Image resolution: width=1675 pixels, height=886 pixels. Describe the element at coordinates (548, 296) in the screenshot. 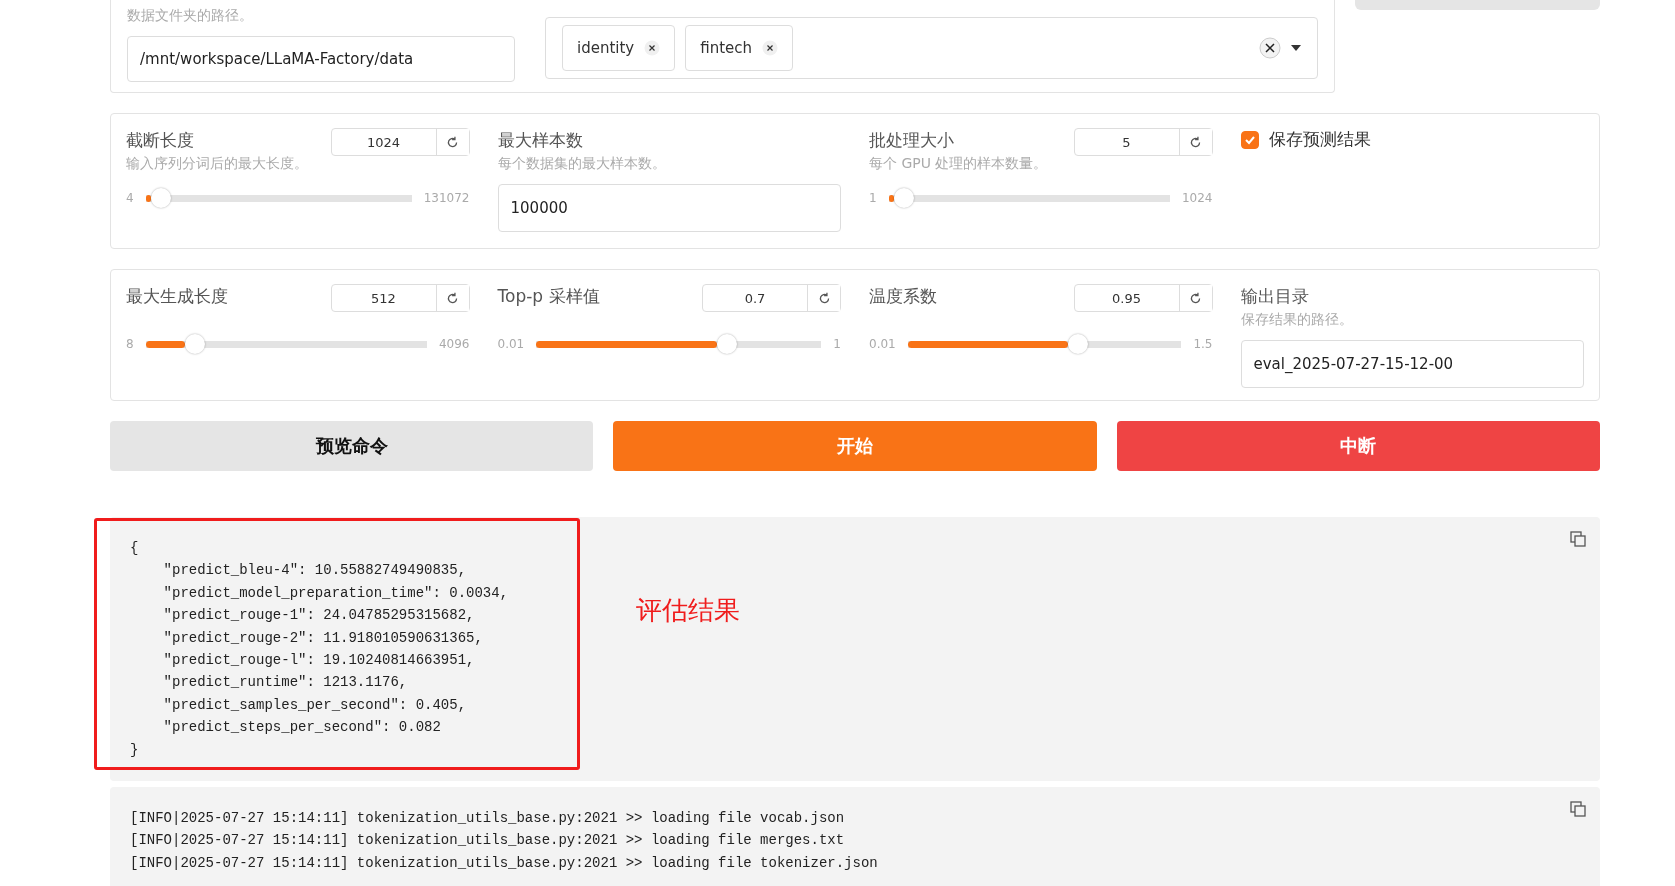

I see `field-label: Top-p 采样值` at that location.